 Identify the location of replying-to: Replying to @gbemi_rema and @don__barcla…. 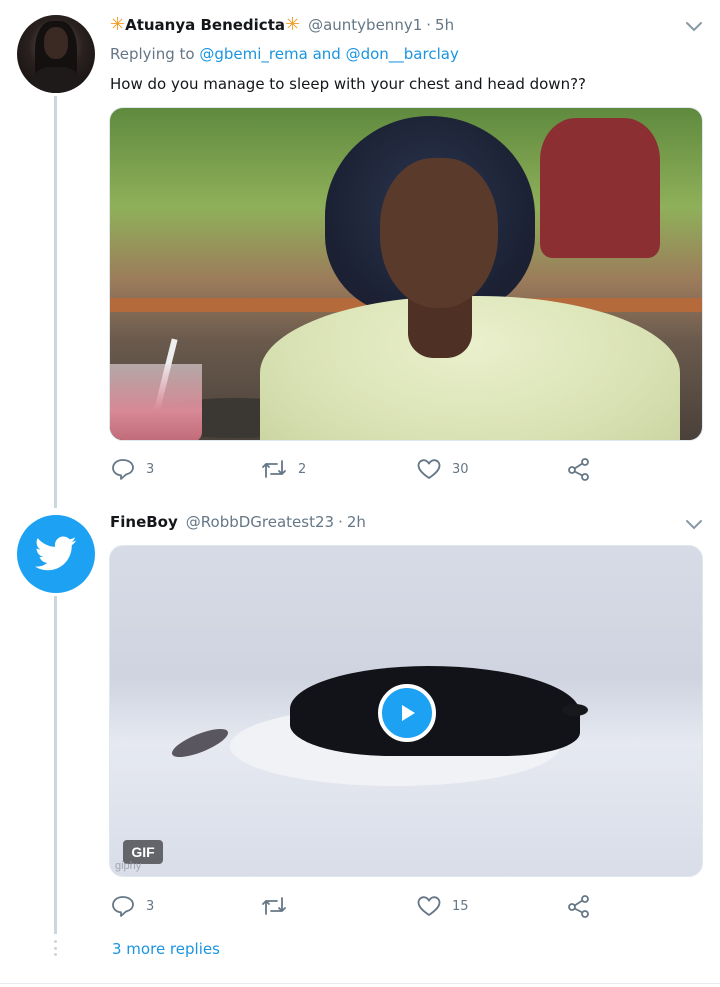
(284, 54).